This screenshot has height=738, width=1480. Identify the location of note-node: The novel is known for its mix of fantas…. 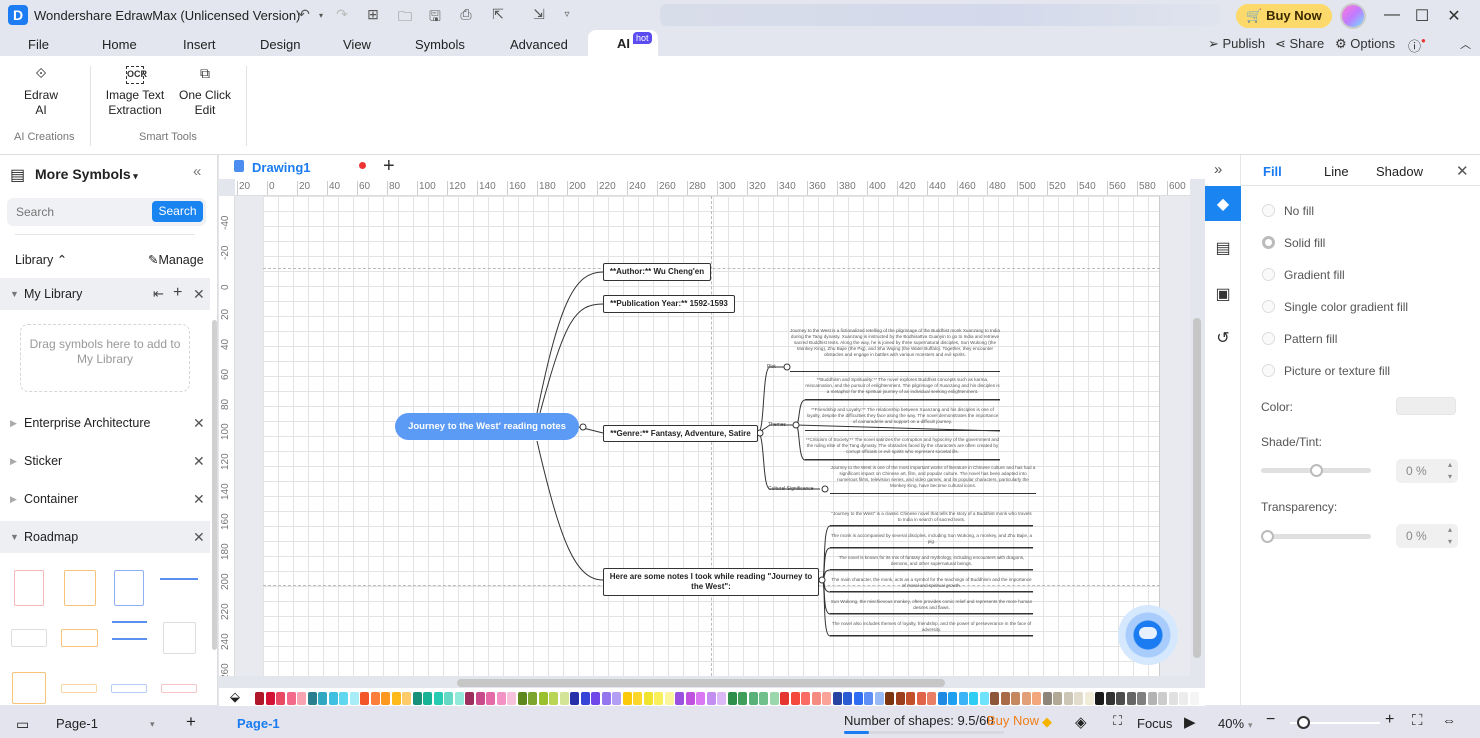
(931, 562).